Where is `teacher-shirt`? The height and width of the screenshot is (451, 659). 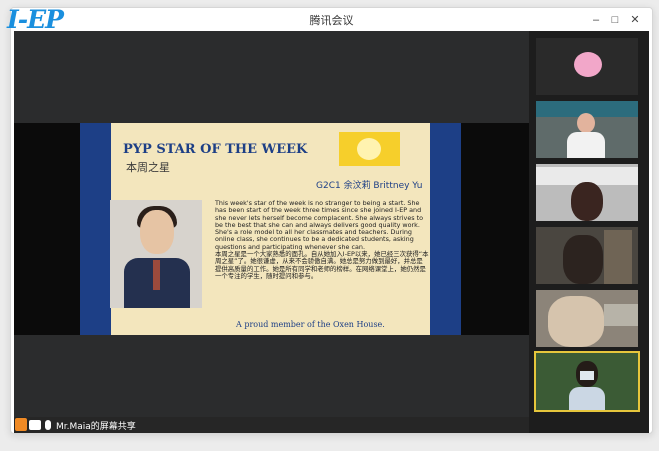
teacher-shirt is located at coordinates (586, 145).